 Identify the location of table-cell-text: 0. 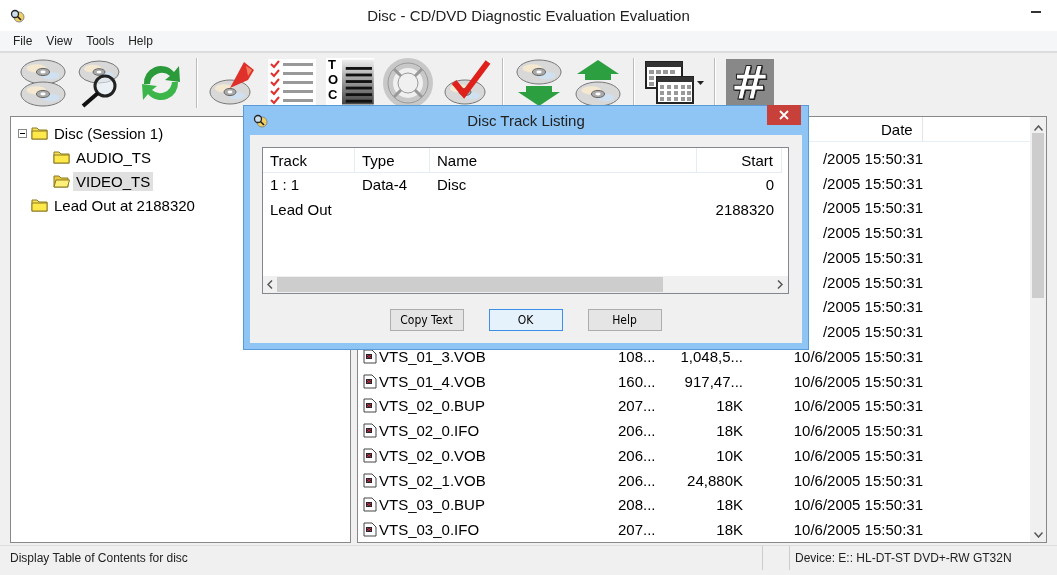
(769, 184).